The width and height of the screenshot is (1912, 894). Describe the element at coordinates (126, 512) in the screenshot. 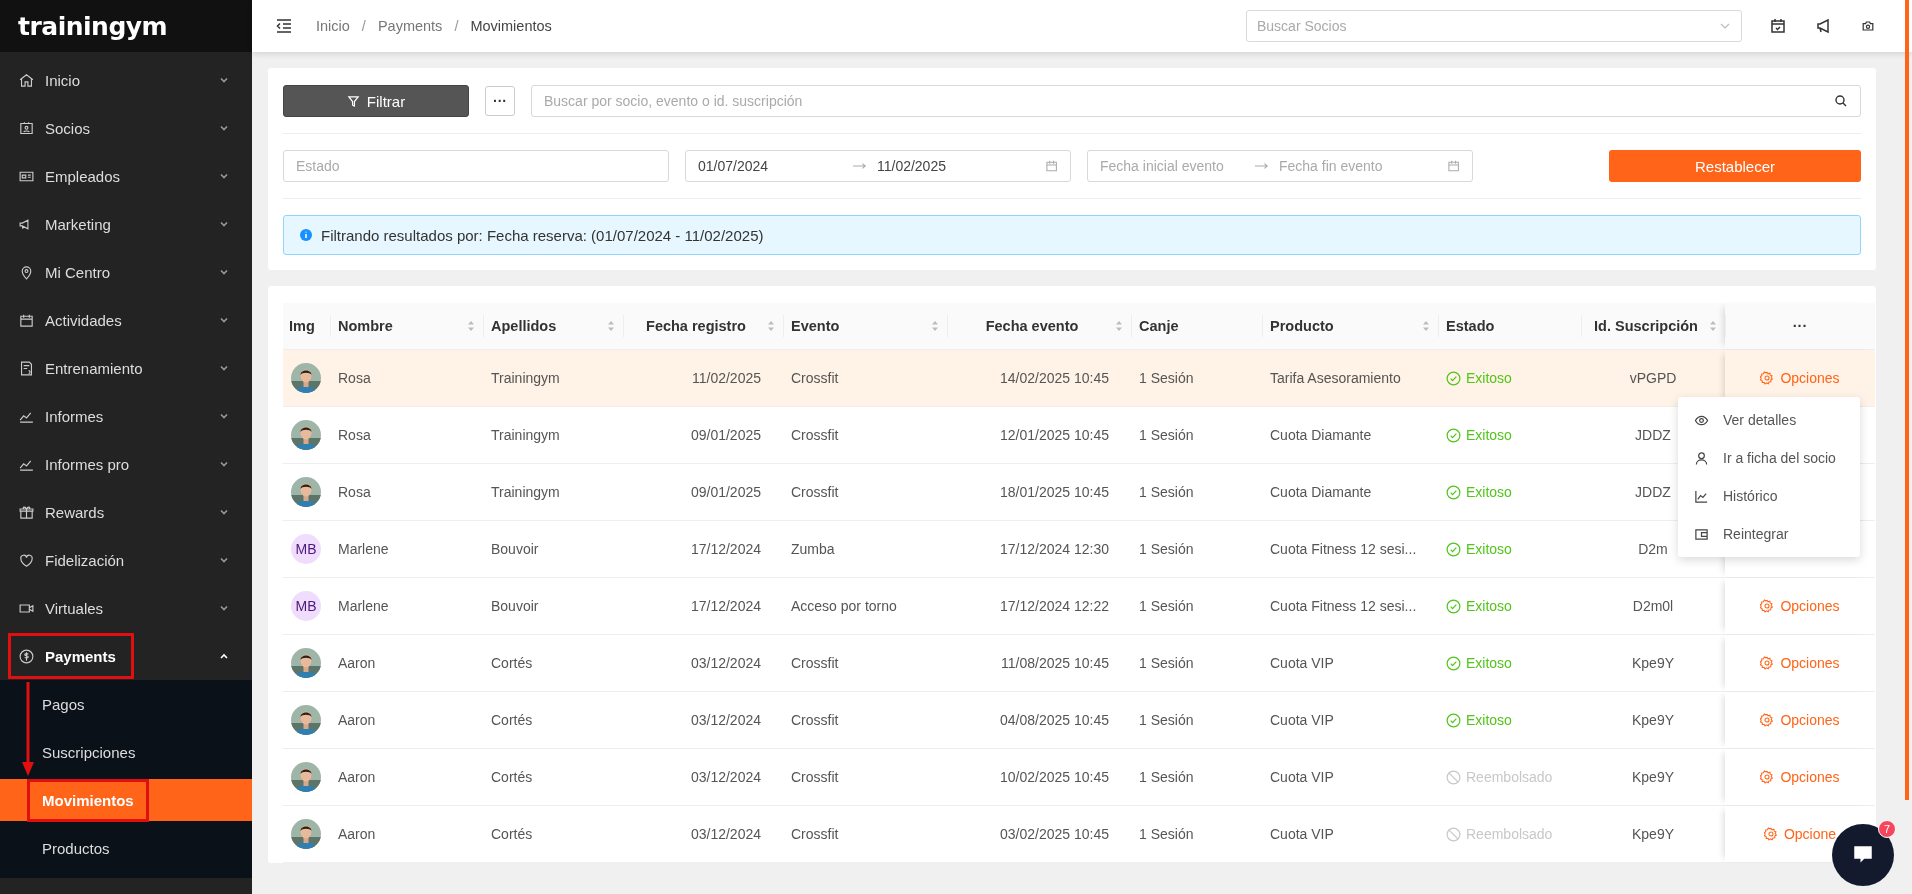

I see `nav-item: Rewards` at that location.